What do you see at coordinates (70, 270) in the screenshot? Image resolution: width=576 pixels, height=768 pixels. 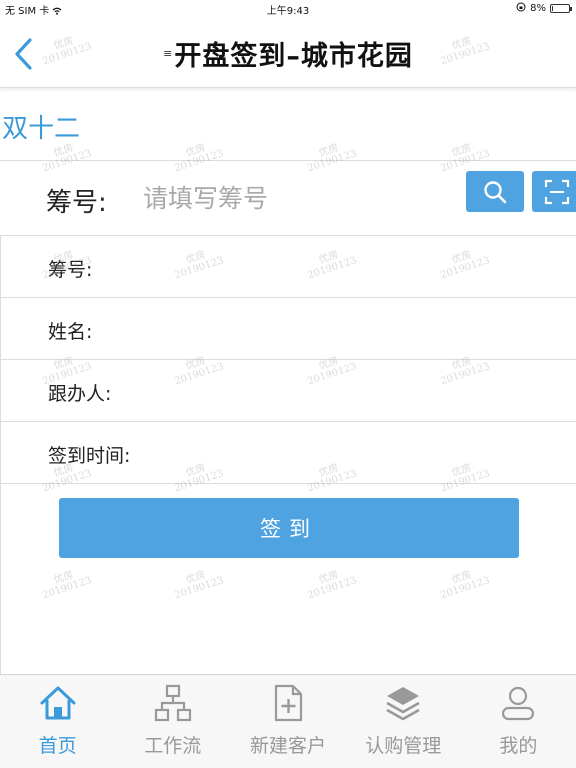 I see `ticket-label: 筹号:` at bounding box center [70, 270].